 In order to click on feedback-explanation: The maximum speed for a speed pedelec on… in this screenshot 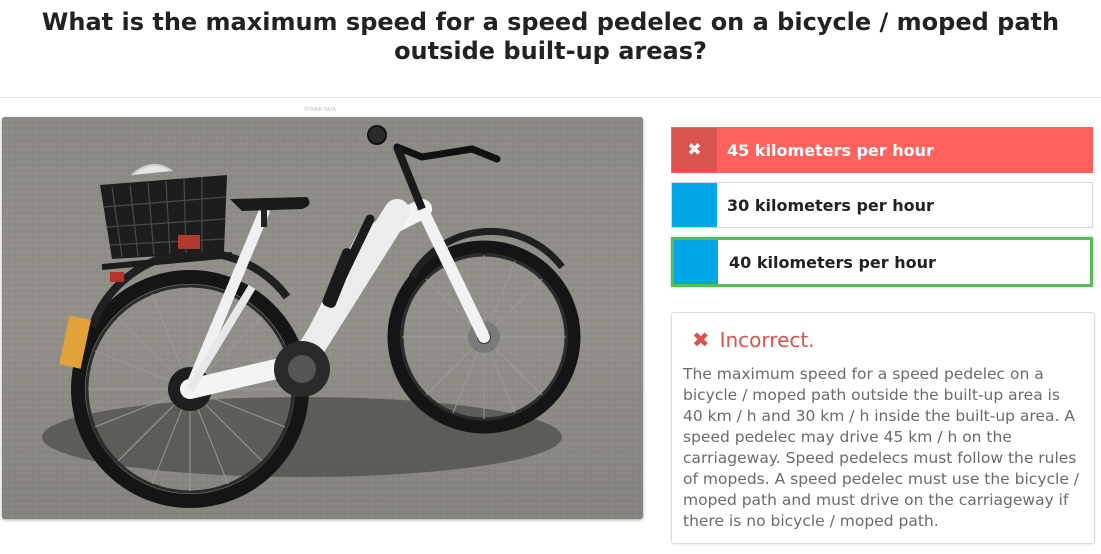, I will do `click(881, 447)`.